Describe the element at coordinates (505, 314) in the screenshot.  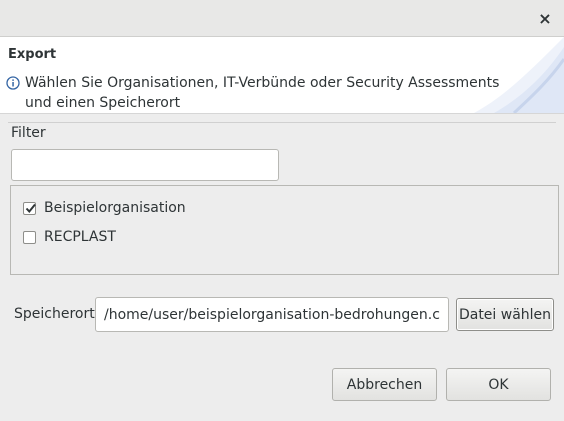
I see `choose-file-button: Datei wählen` at that location.